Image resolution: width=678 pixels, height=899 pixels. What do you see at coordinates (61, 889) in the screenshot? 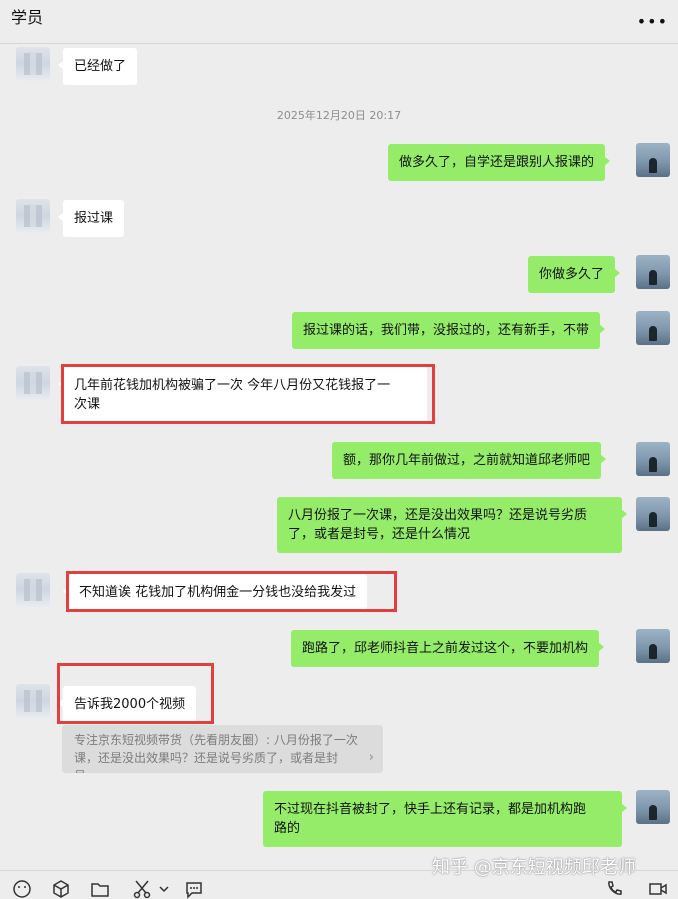
I see `favorites-icon` at bounding box center [61, 889].